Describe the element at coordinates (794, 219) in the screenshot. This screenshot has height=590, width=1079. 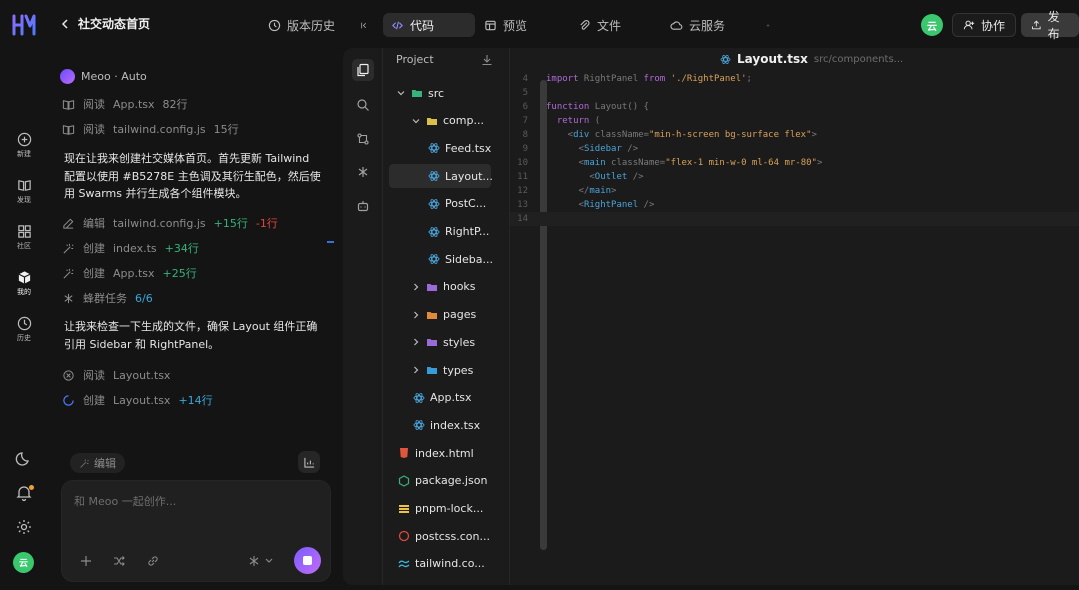
I see `code-line: 14` at that location.